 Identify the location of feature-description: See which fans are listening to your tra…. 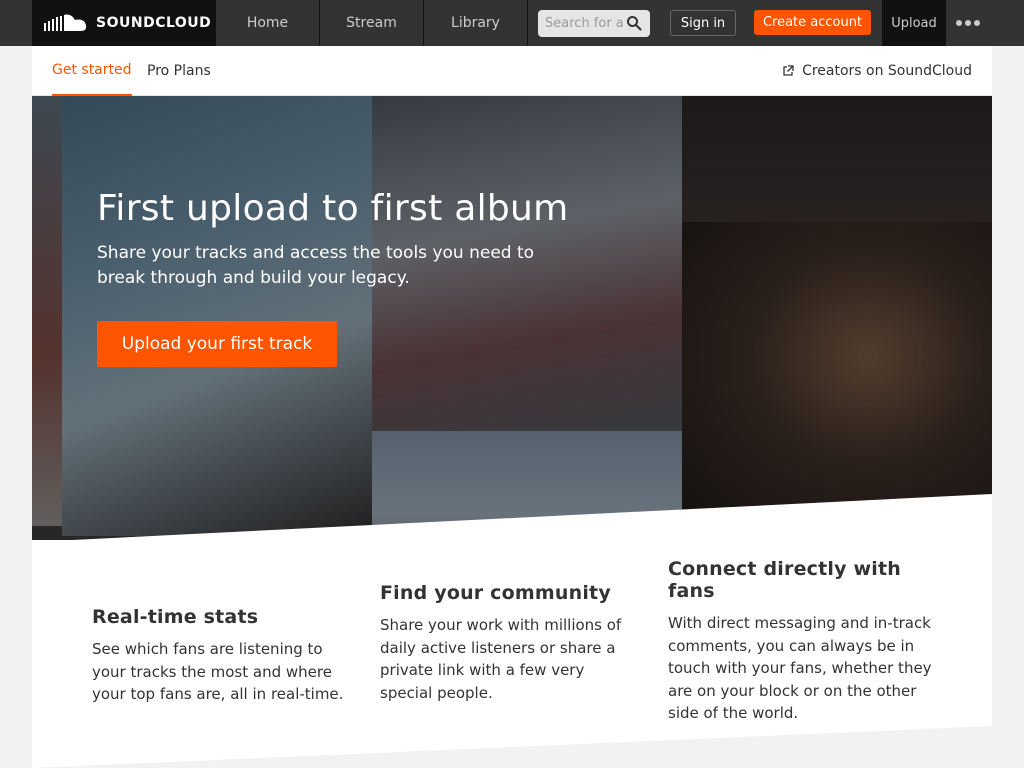
(218, 671).